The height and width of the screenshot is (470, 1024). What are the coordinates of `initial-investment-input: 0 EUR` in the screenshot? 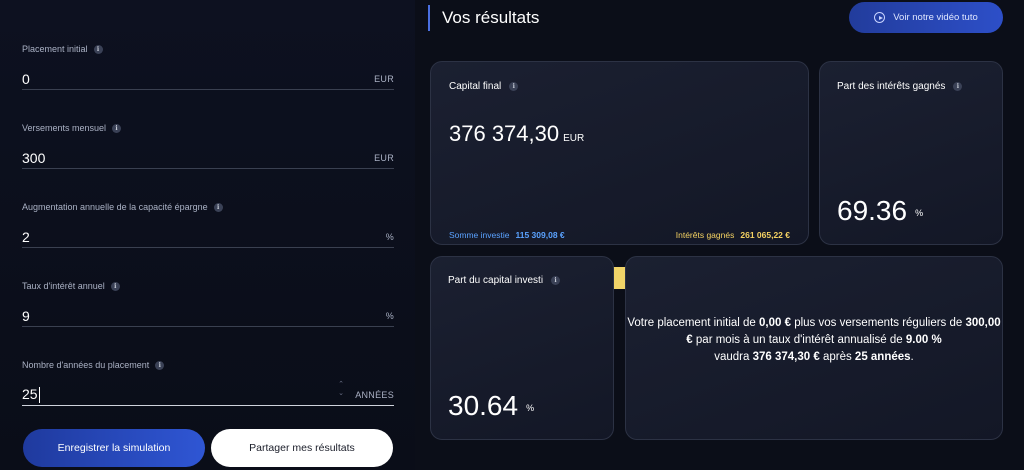 It's located at (208, 79).